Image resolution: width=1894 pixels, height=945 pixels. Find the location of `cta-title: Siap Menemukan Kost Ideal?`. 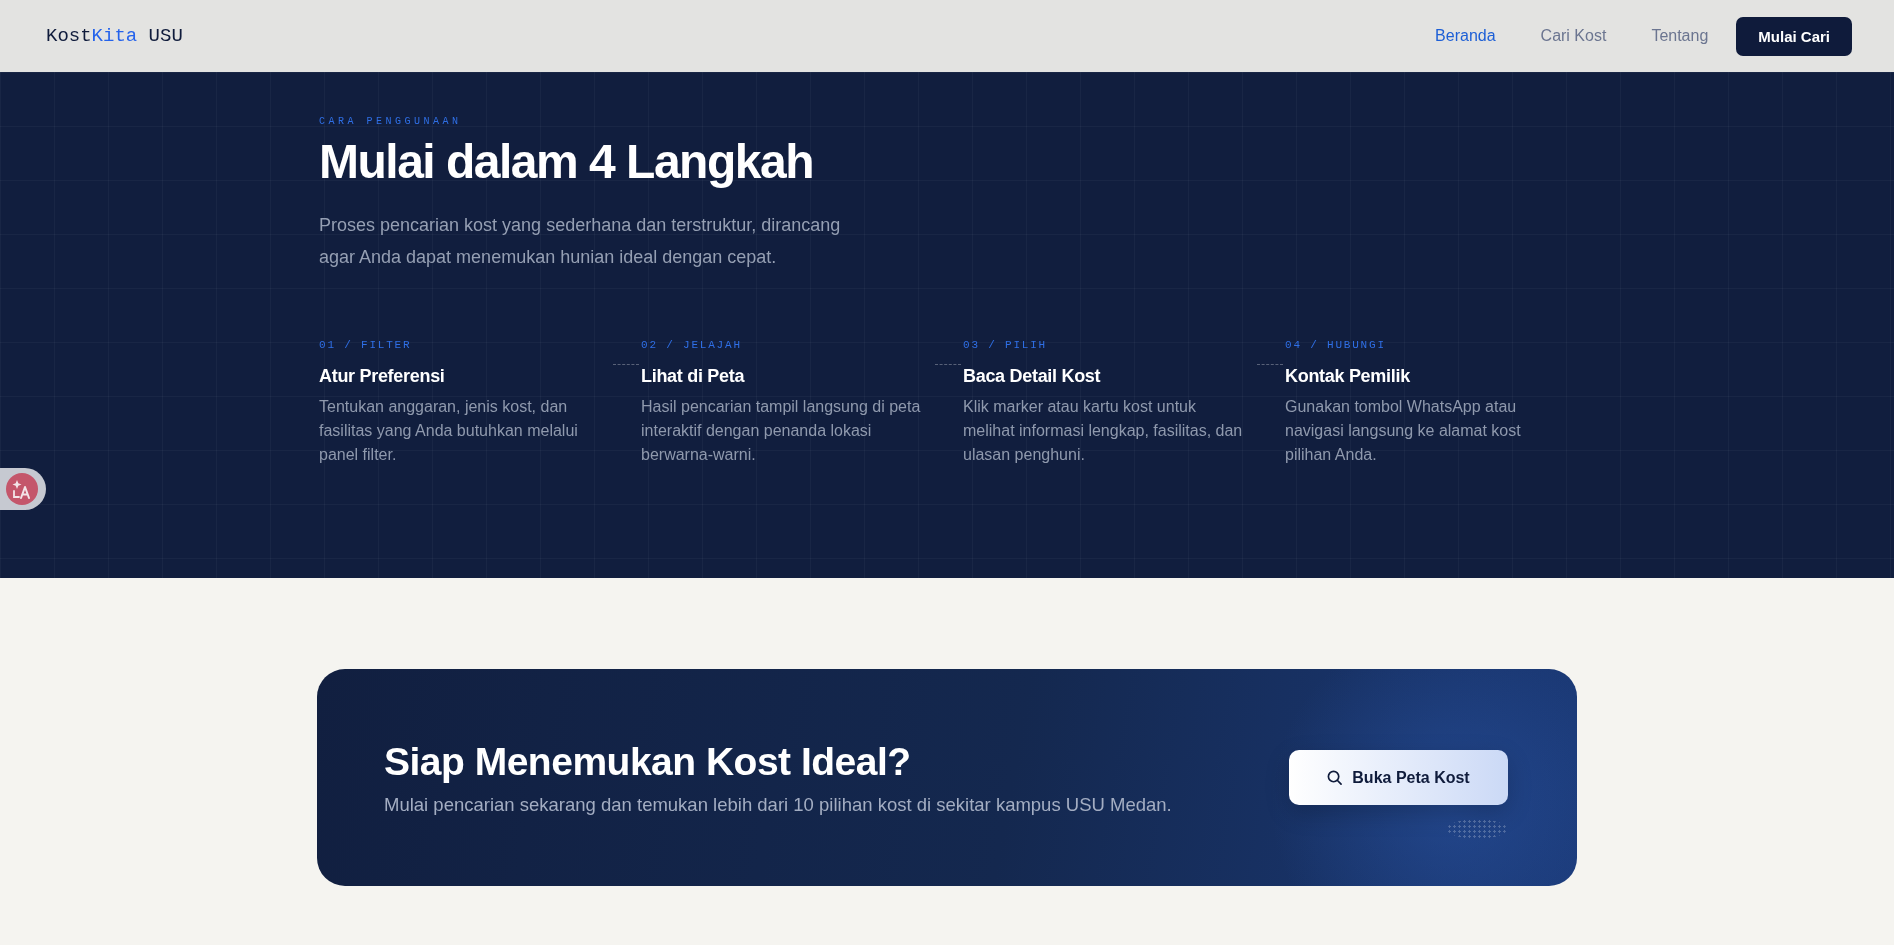

cta-title: Siap Menemukan Kost Ideal? is located at coordinates (648, 761).